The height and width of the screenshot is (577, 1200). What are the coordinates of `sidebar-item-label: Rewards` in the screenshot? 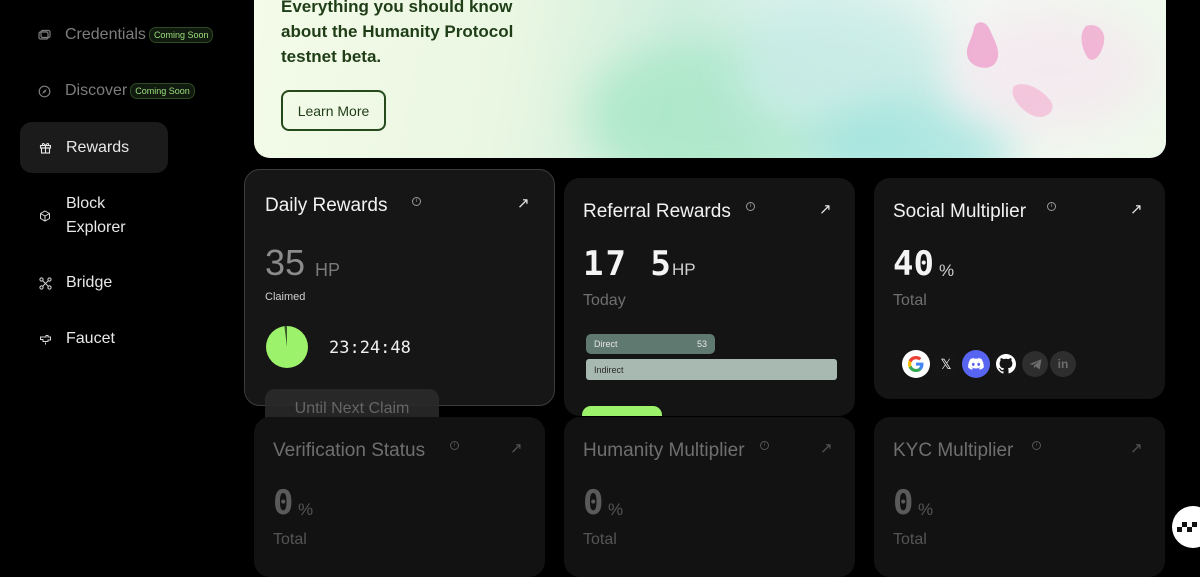 It's located at (98, 147).